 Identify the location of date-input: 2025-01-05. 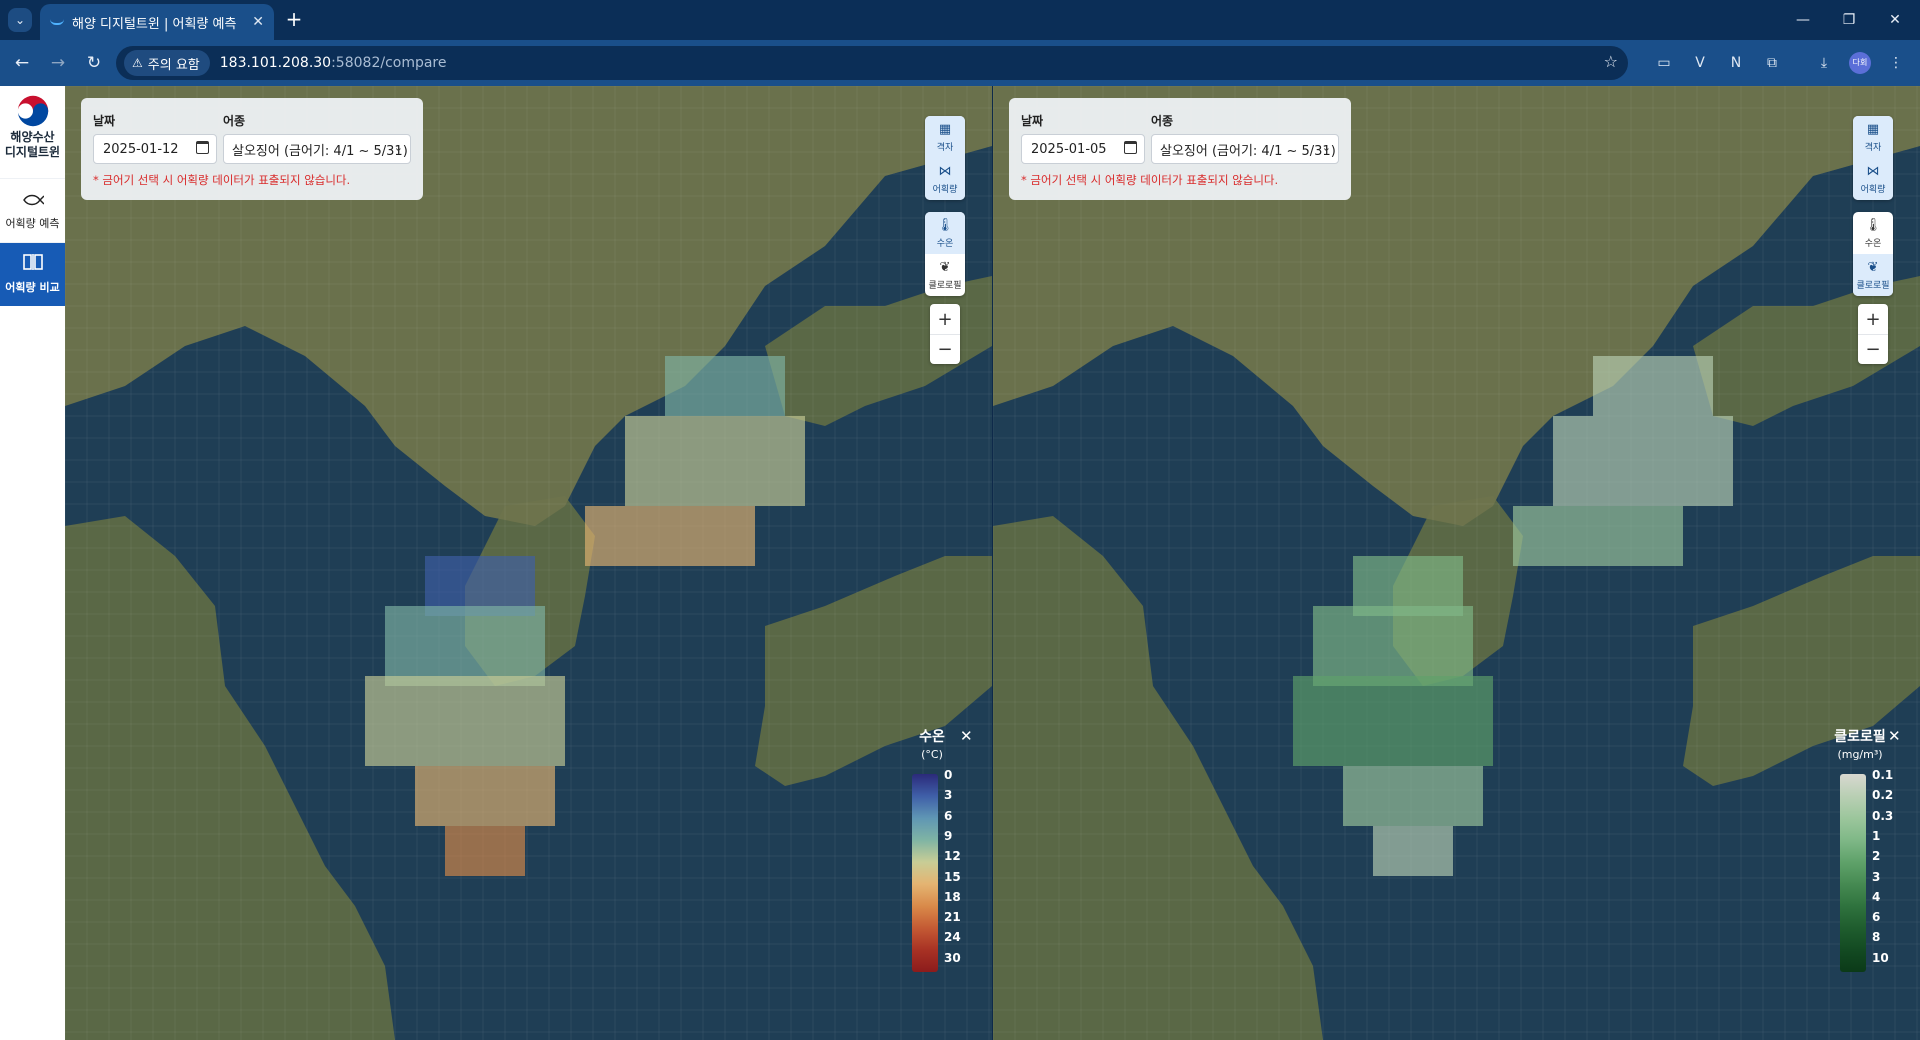
(1083, 149).